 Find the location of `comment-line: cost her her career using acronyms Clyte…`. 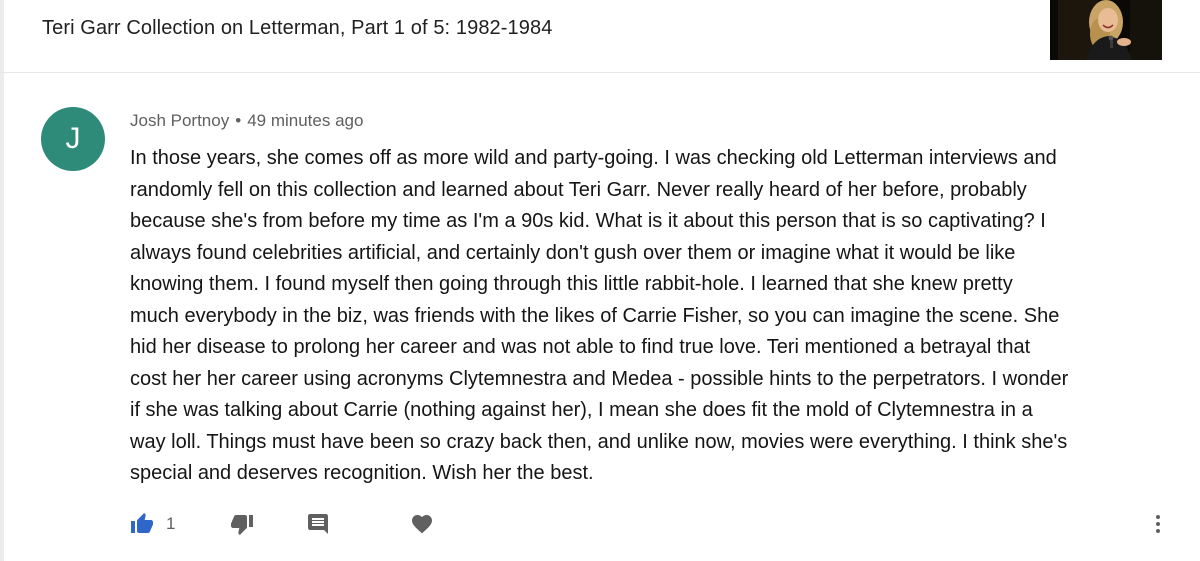

comment-line: cost her her career using acronyms Clyte… is located at coordinates (599, 378).